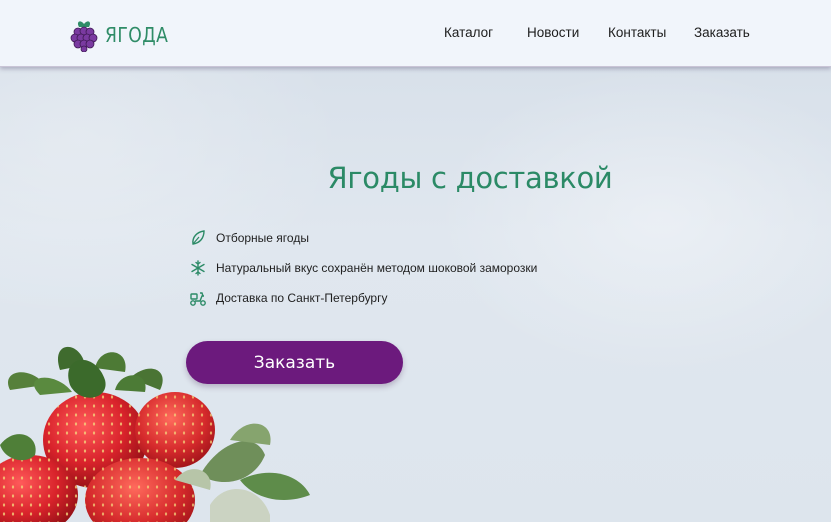 The height and width of the screenshot is (522, 831). What do you see at coordinates (637, 32) in the screenshot?
I see `nav-item-contacts: Контакты` at bounding box center [637, 32].